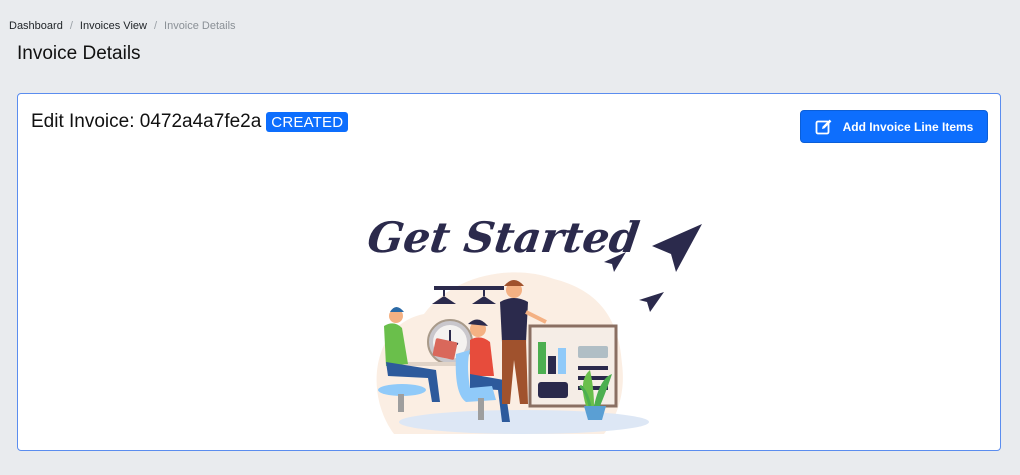  I want to click on breadcrumb-invoices-view: Invoices View, so click(113, 26).